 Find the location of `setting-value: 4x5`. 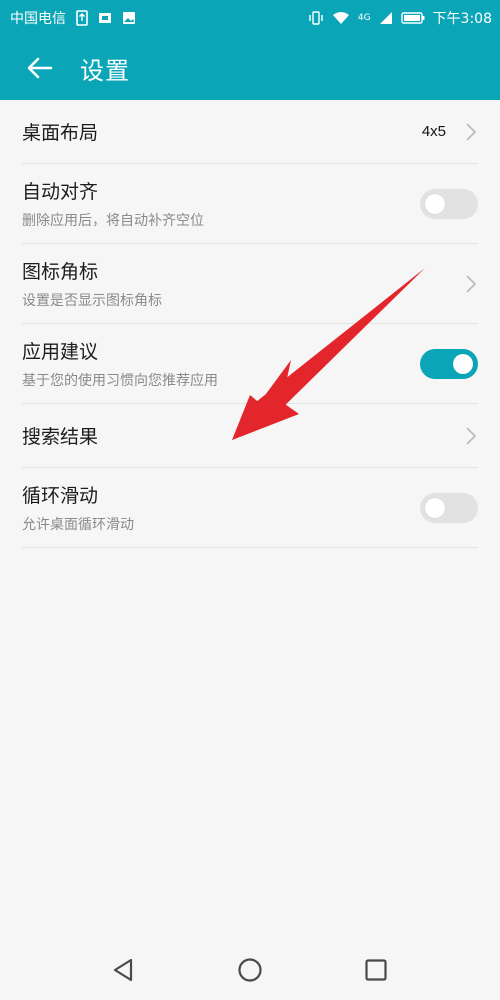

setting-value: 4x5 is located at coordinates (433, 131).